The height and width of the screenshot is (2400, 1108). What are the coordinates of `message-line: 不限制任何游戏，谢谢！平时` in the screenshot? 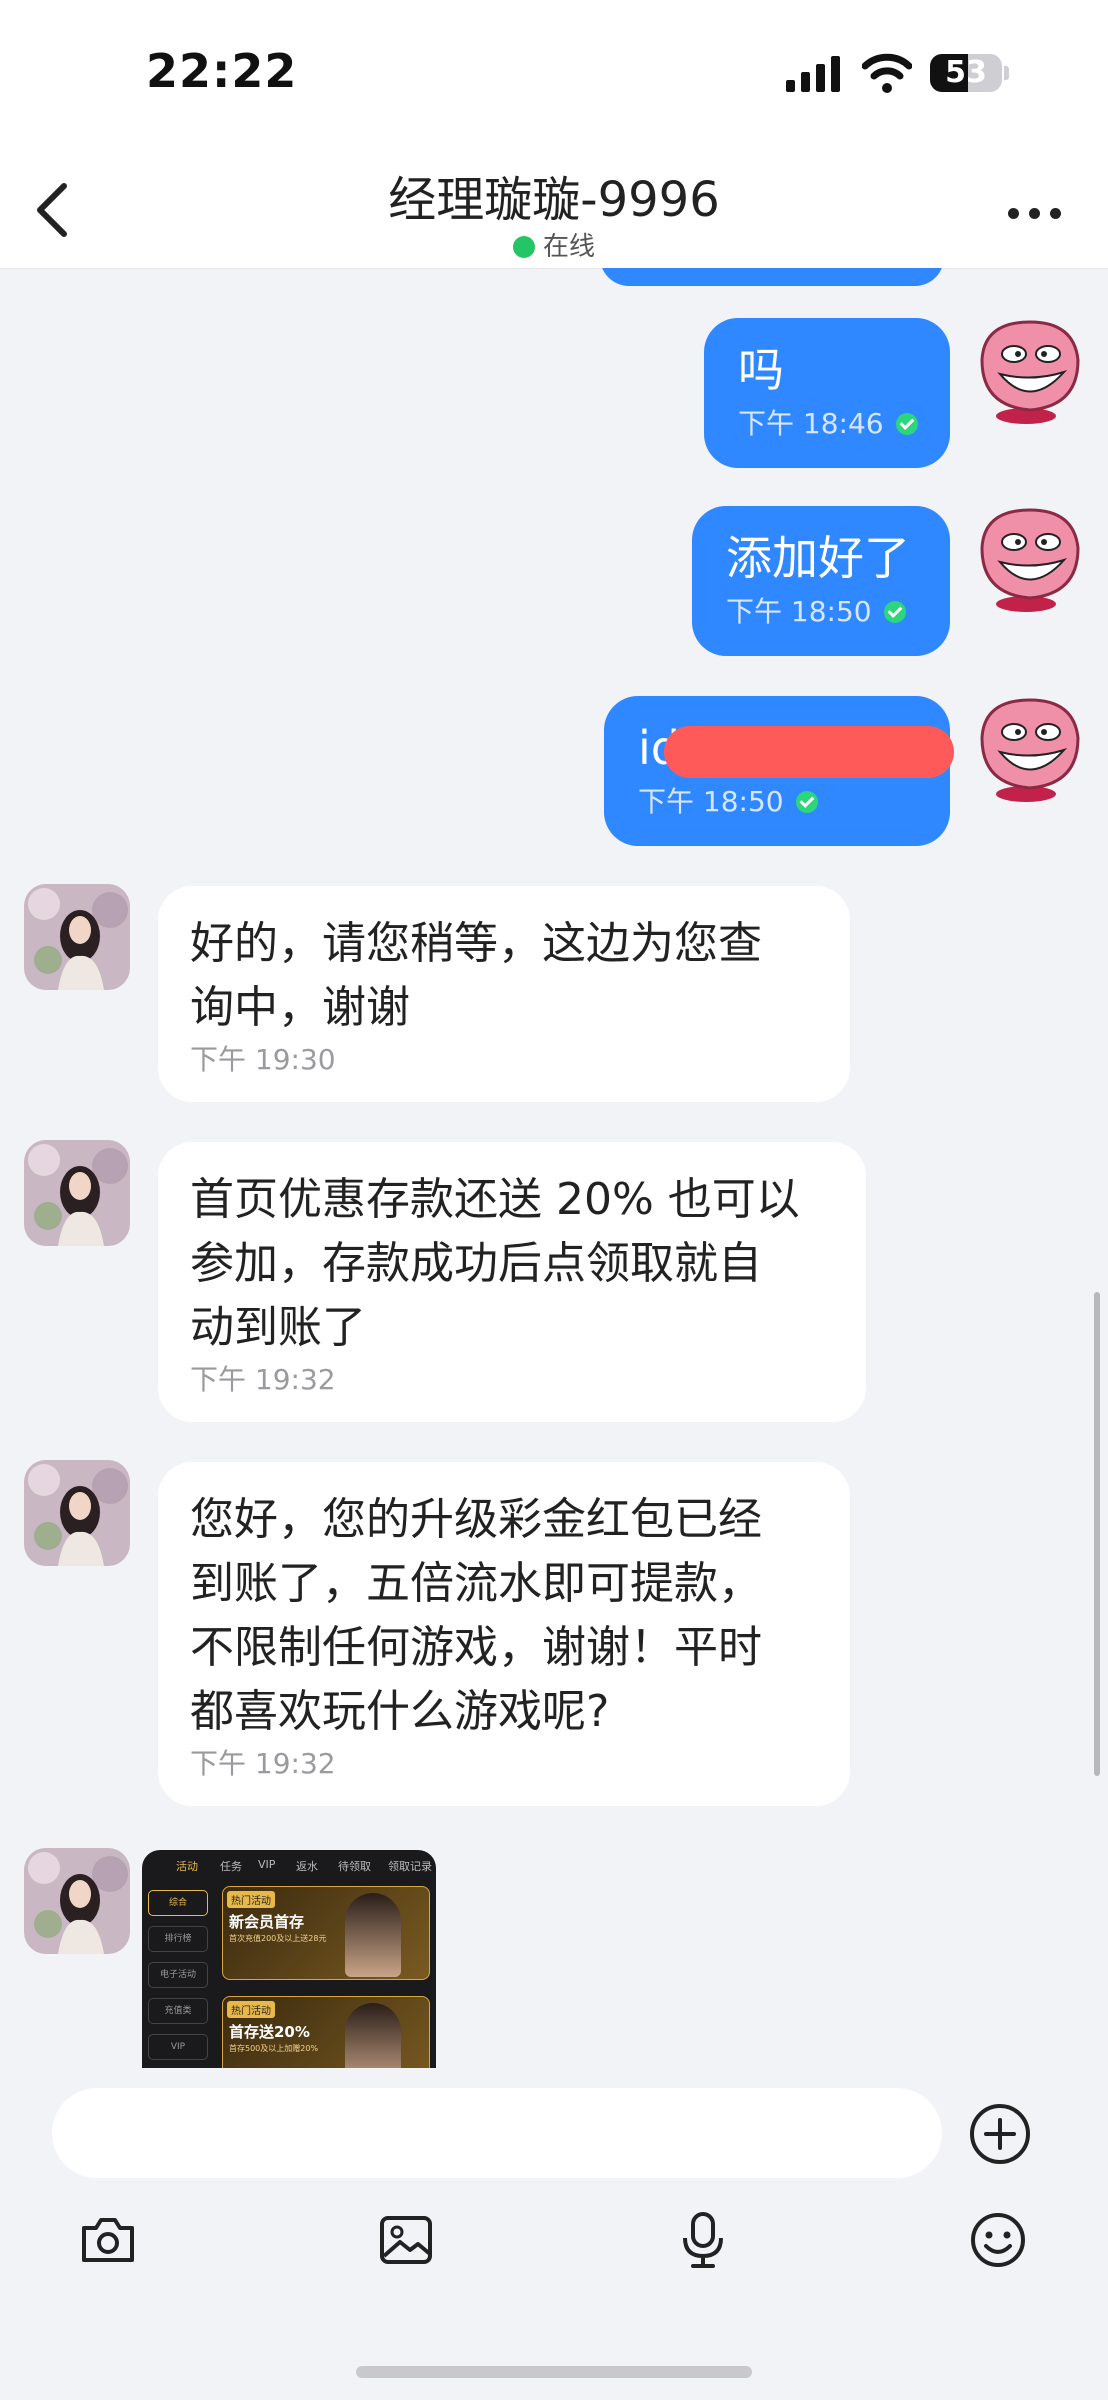 It's located at (476, 1647).